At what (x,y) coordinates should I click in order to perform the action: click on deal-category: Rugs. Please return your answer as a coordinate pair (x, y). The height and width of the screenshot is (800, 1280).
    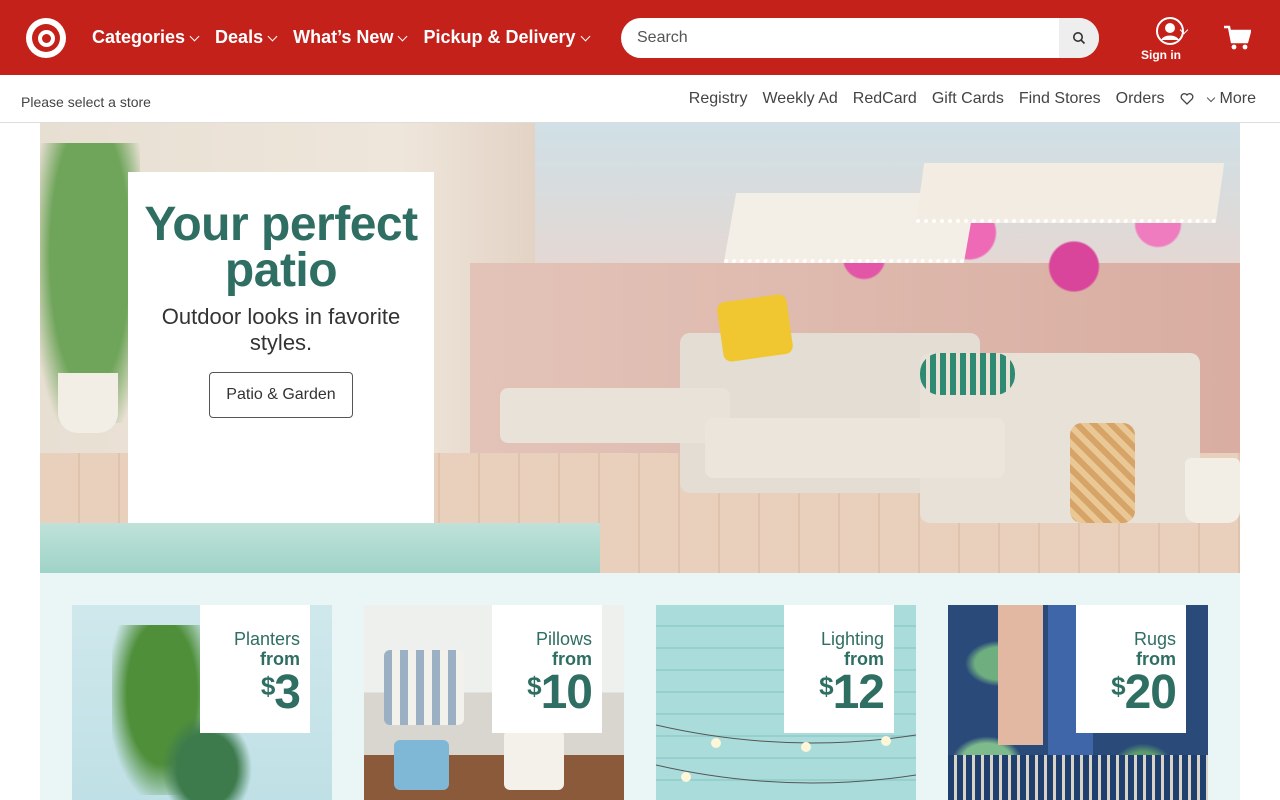
    Looking at the image, I should click on (1154, 639).